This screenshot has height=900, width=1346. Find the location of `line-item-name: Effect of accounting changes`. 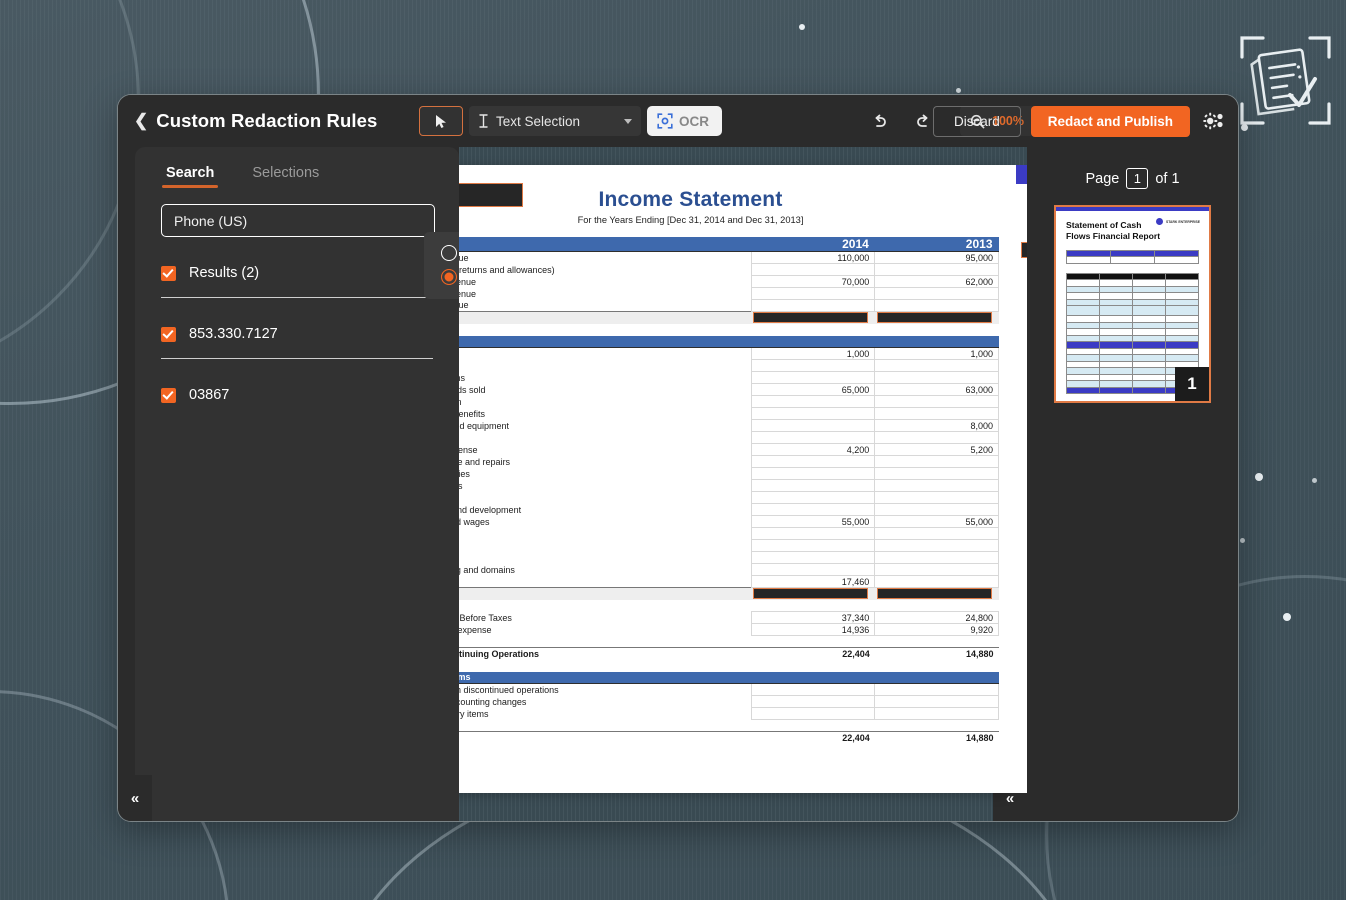

line-item-name: Effect of accounting changes is located at coordinates (493, 701).